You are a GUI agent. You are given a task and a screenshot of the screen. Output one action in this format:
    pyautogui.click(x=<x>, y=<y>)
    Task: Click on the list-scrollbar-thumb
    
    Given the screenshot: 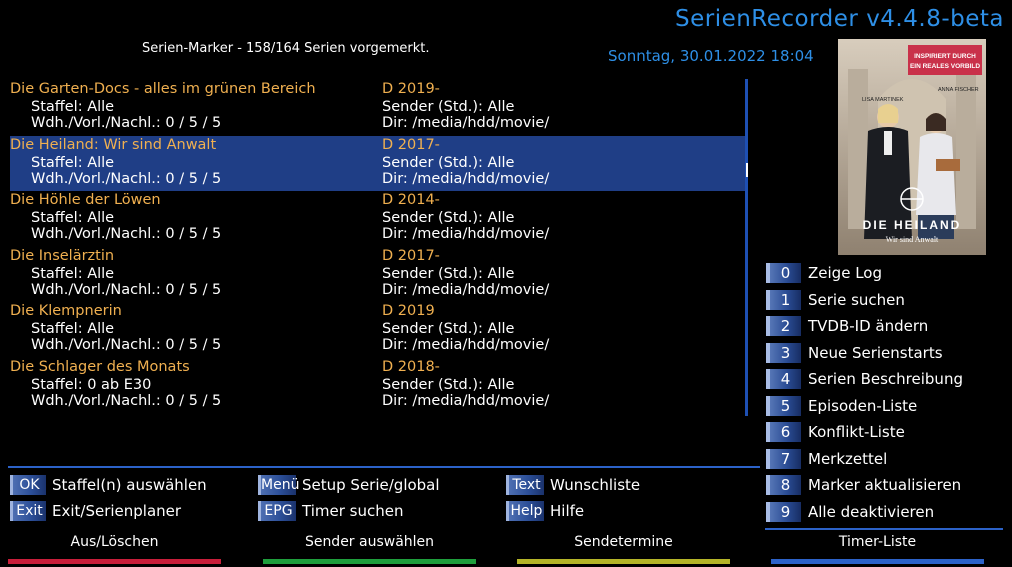 What is the action you would take?
    pyautogui.click(x=747, y=170)
    